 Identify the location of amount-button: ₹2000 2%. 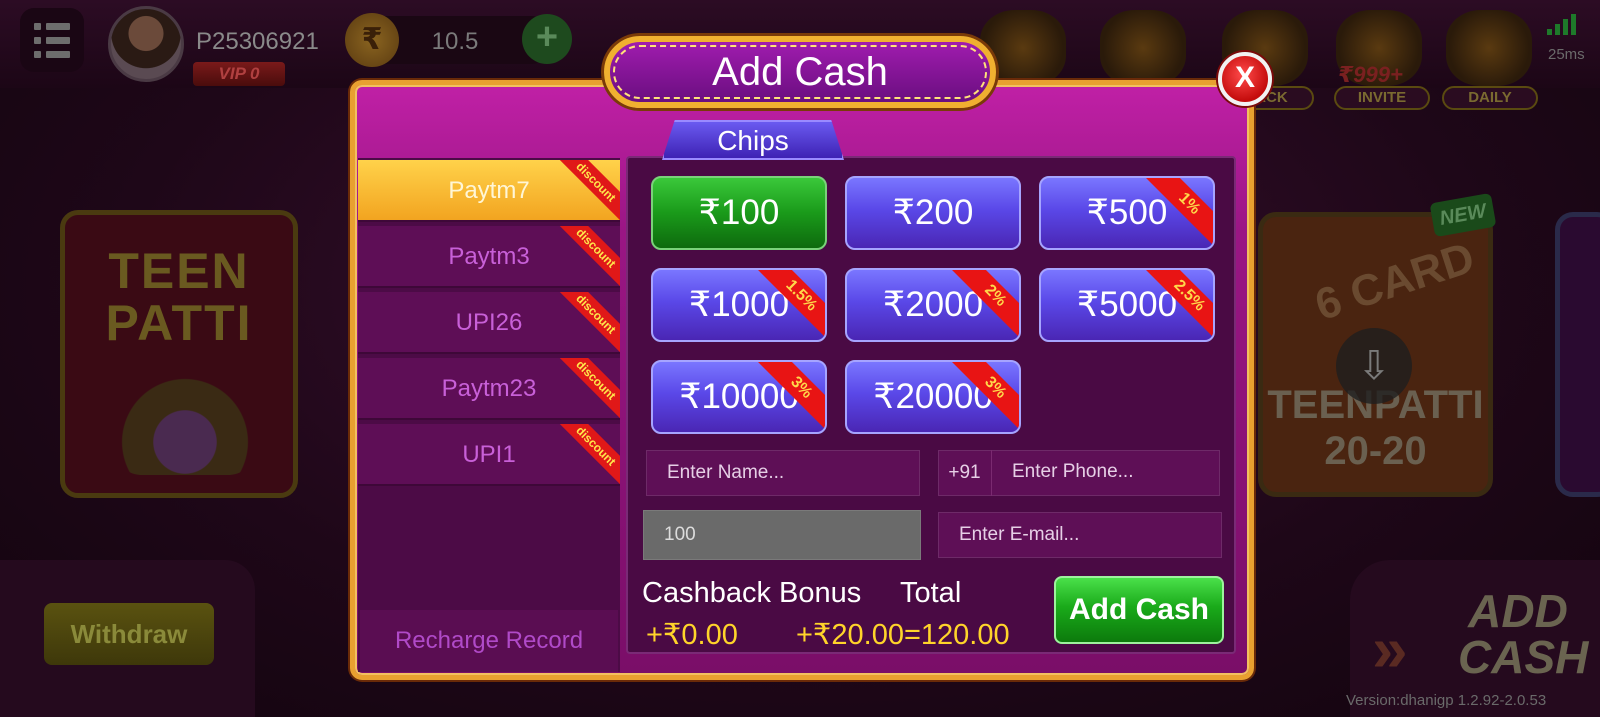
(933, 305).